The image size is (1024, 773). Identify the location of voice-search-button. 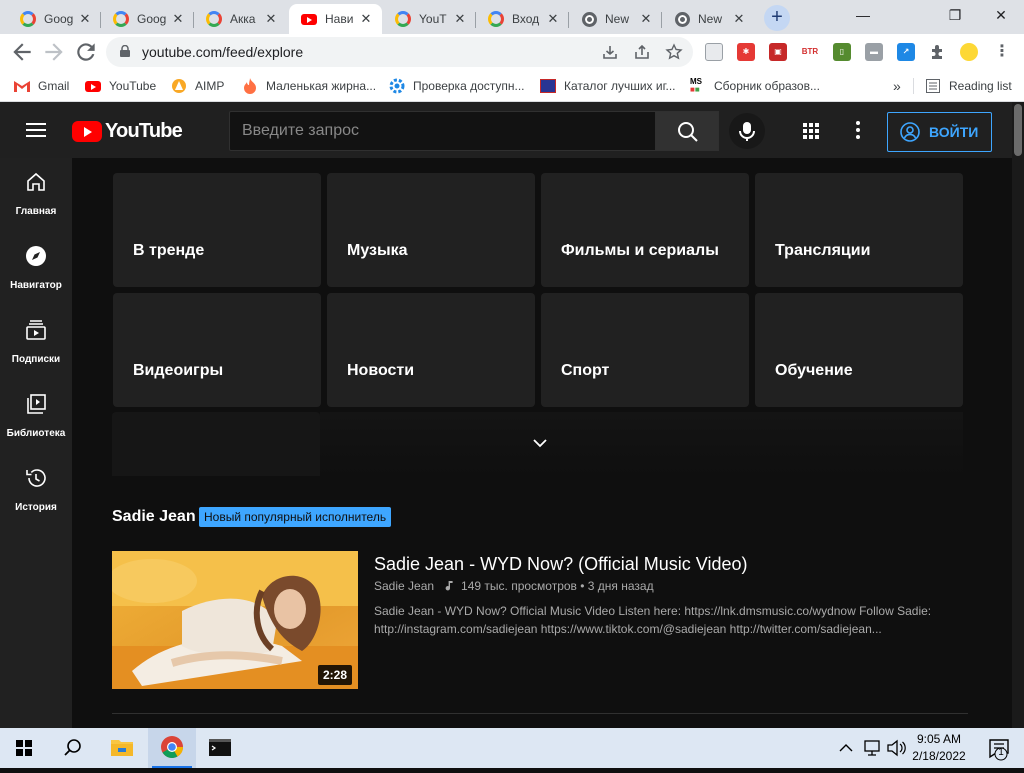
(747, 131).